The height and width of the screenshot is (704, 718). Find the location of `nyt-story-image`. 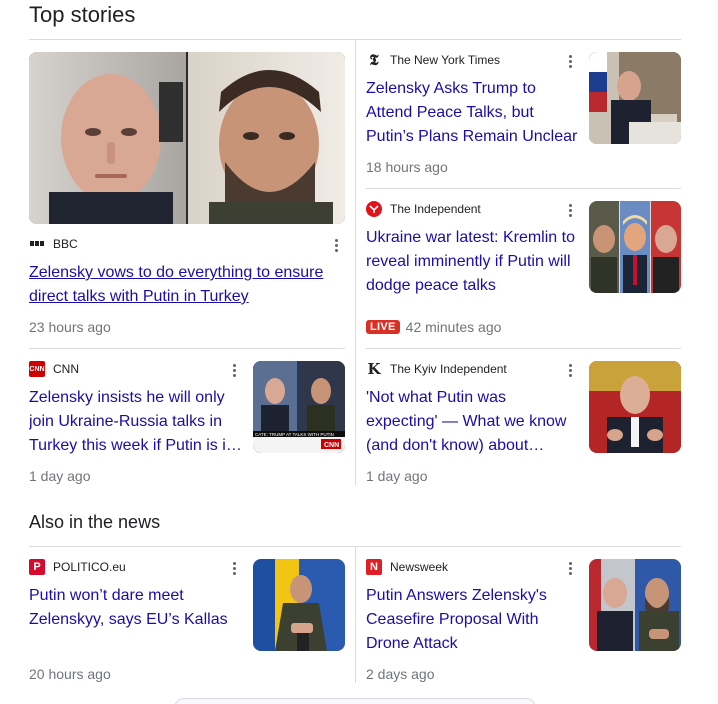

nyt-story-image is located at coordinates (635, 98).